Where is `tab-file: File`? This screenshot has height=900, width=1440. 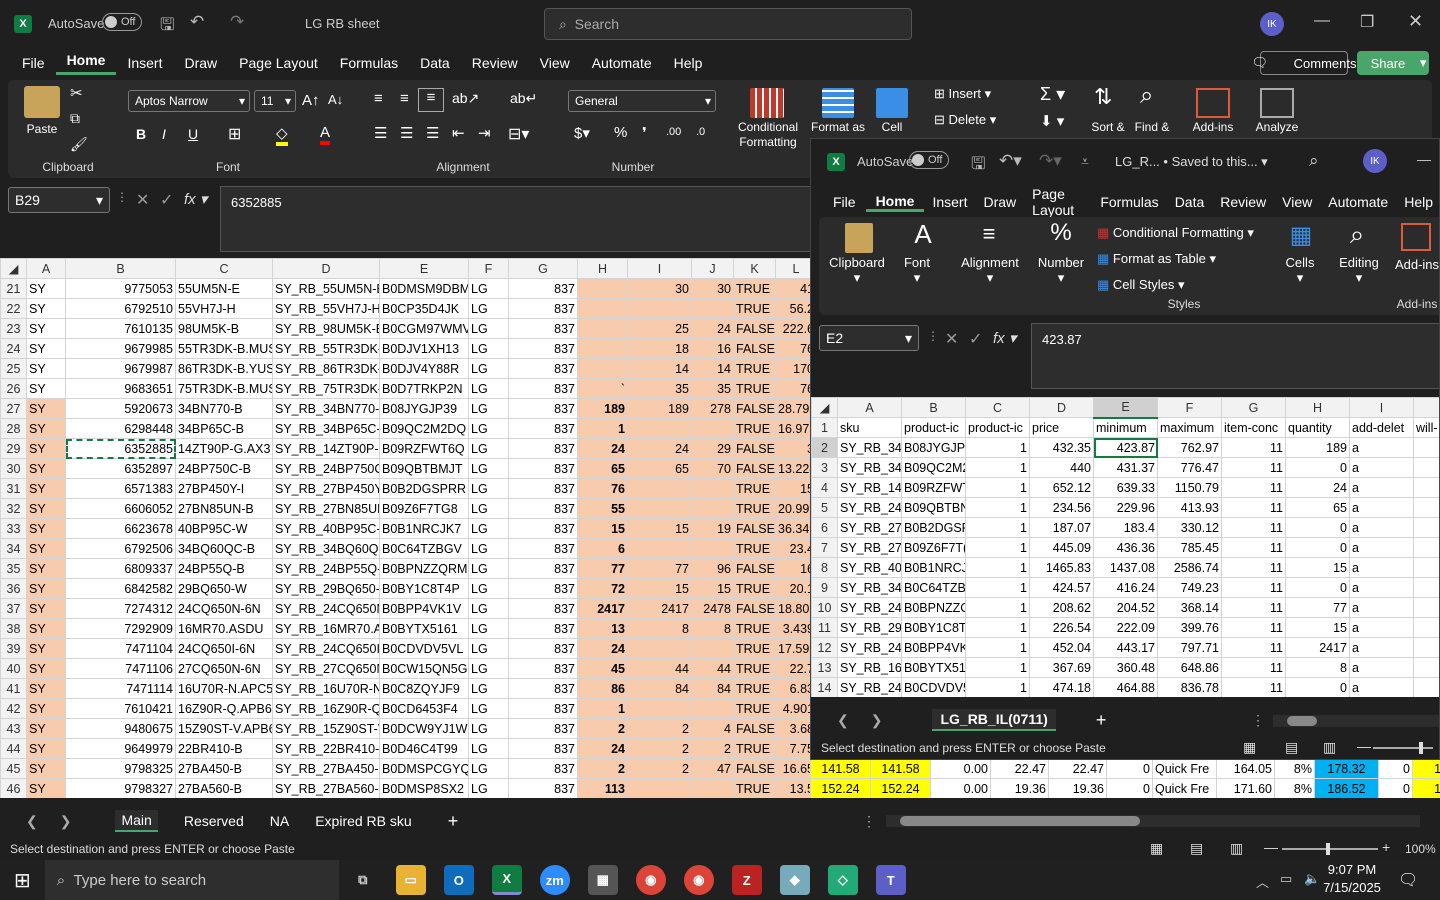 tab-file: File is located at coordinates (838, 202).